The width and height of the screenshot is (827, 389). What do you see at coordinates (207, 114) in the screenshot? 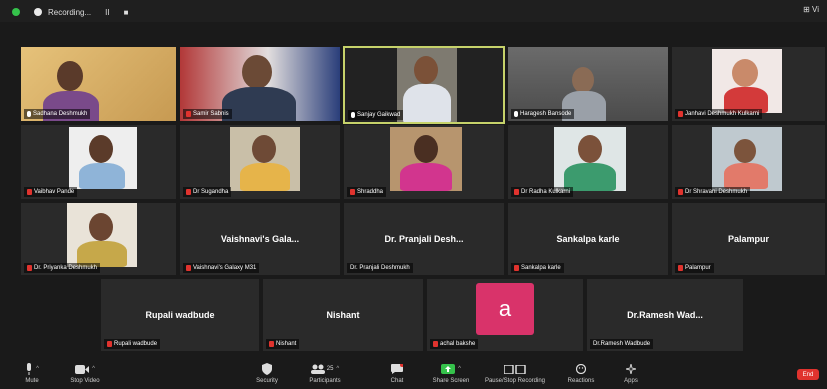
I see `participant-name-label: Samir Sabnis` at bounding box center [207, 114].